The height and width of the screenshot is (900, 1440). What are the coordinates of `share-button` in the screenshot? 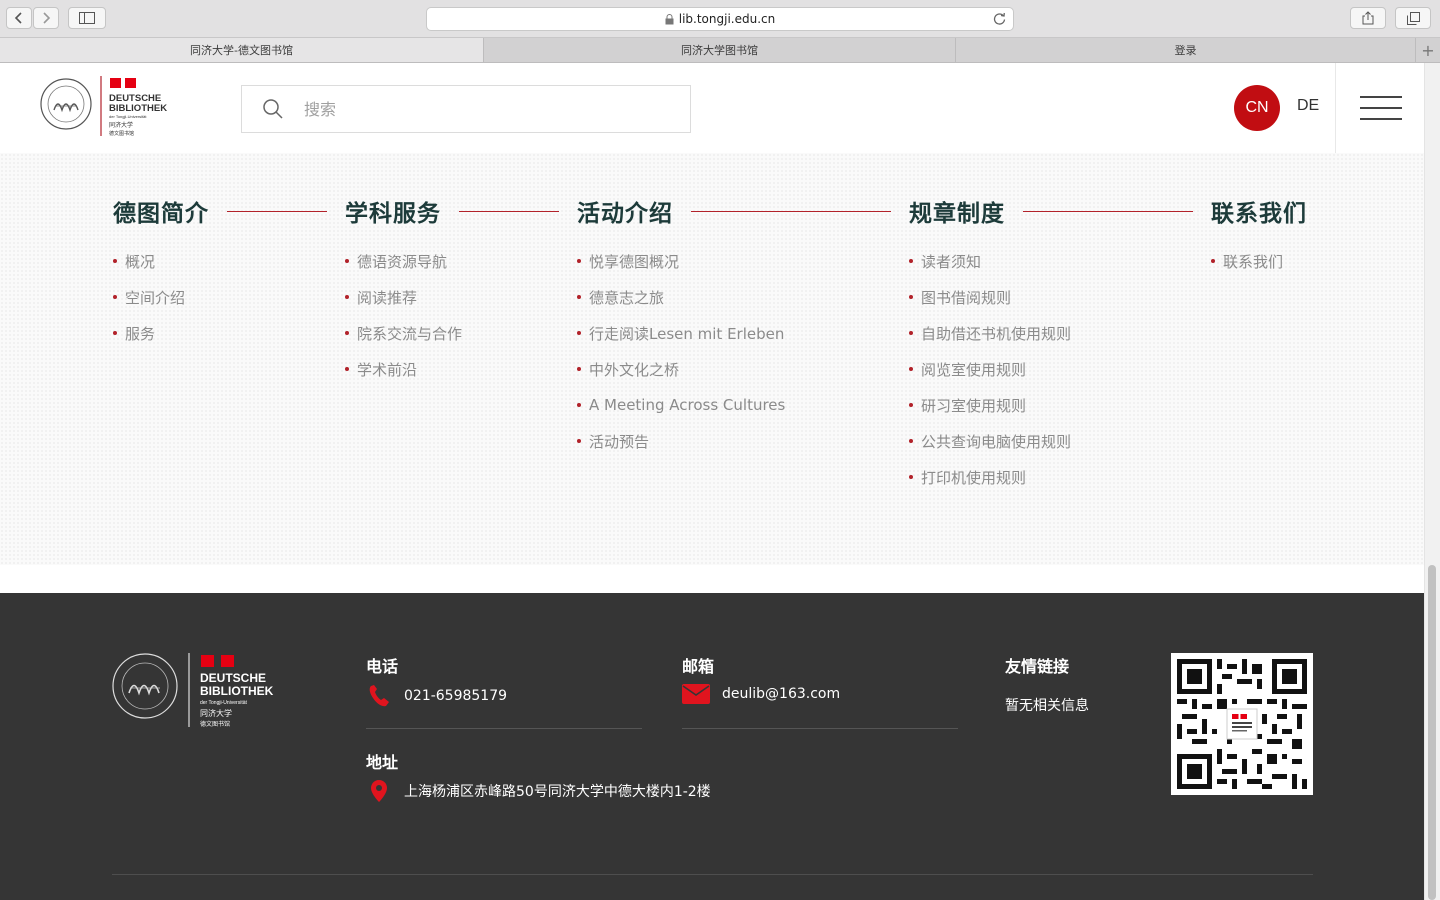 It's located at (1368, 18).